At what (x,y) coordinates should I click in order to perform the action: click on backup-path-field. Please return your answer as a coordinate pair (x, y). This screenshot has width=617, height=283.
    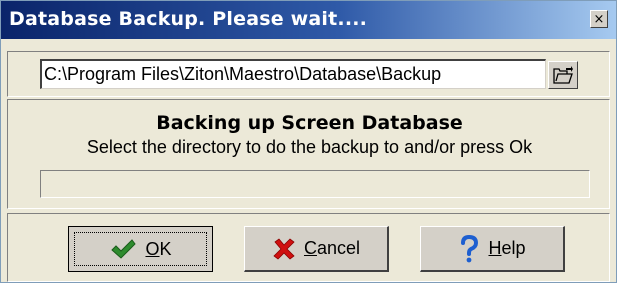
    Looking at the image, I should click on (293, 74).